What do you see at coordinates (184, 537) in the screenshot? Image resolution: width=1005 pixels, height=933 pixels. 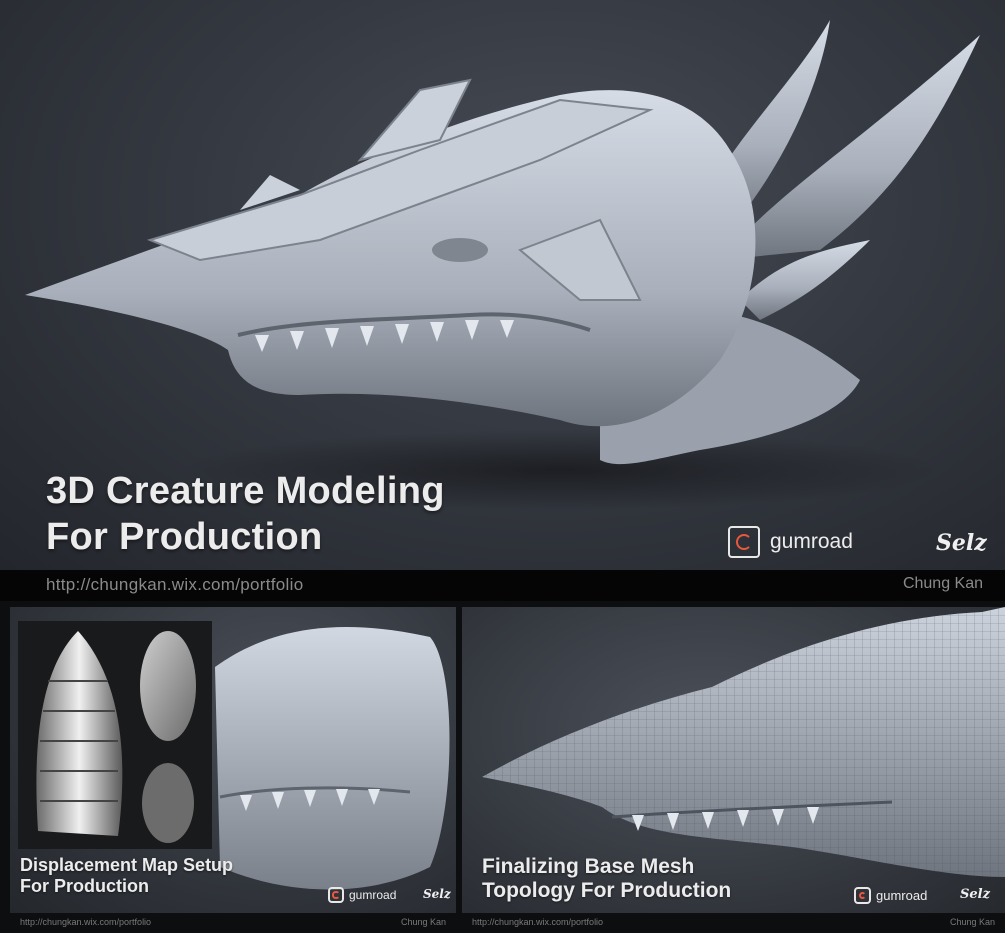 I see `hero-title-line2: For Production` at bounding box center [184, 537].